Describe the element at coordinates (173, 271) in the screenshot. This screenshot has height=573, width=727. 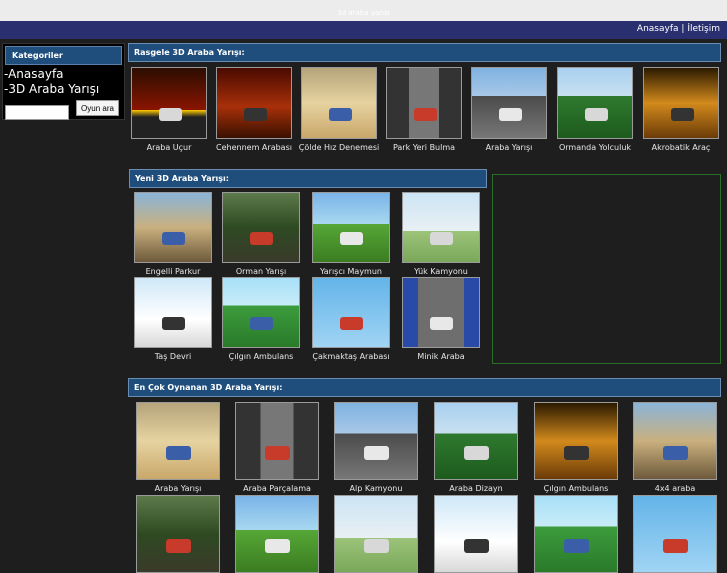
I see `game-label: Engelli Parkur` at that location.